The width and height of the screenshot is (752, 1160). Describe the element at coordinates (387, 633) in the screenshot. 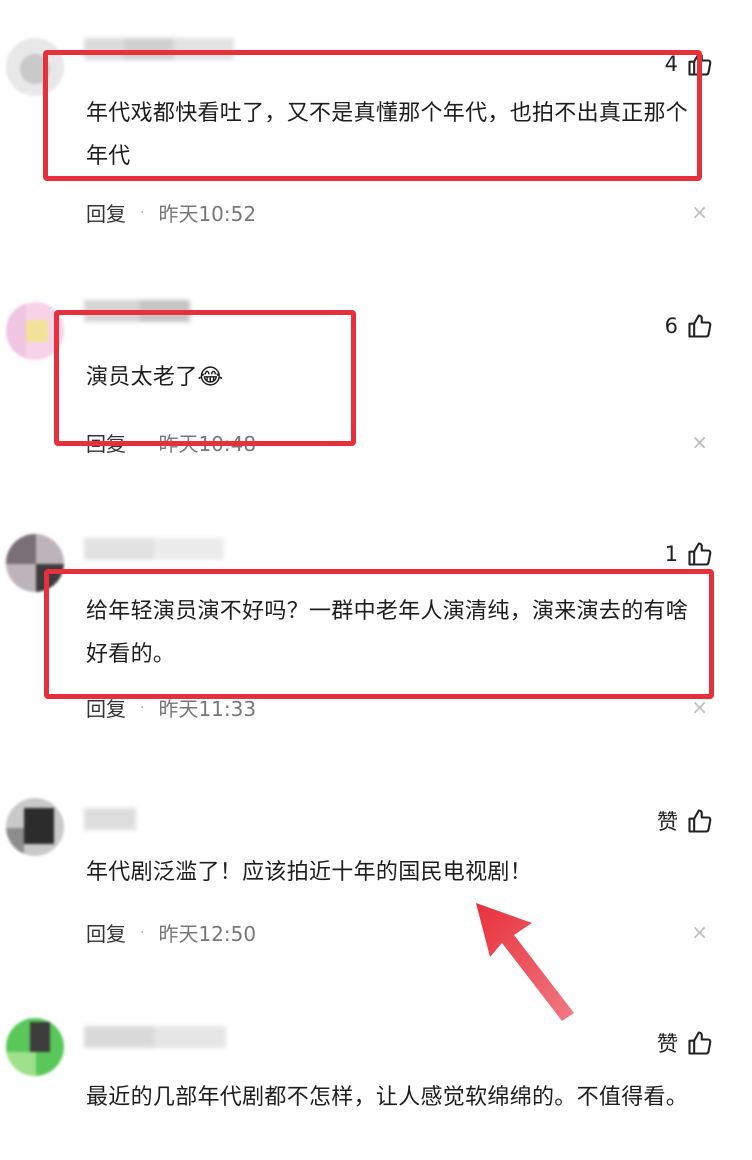

I see `comment-text: 给年轻演员演不好吗？一群中老年人演清纯，演来演去的有啥好看的。` at that location.